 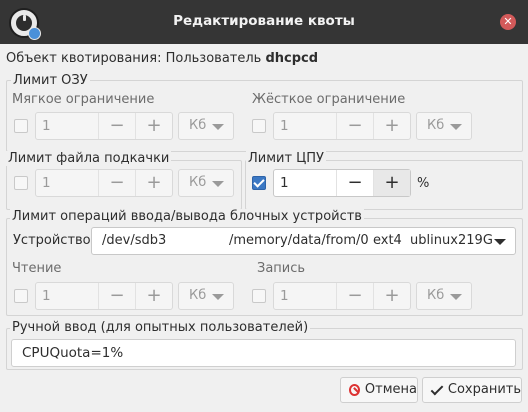 What do you see at coordinates (299, 240) in the screenshot?
I see `device-mount: /memory/data/from/0` at bounding box center [299, 240].